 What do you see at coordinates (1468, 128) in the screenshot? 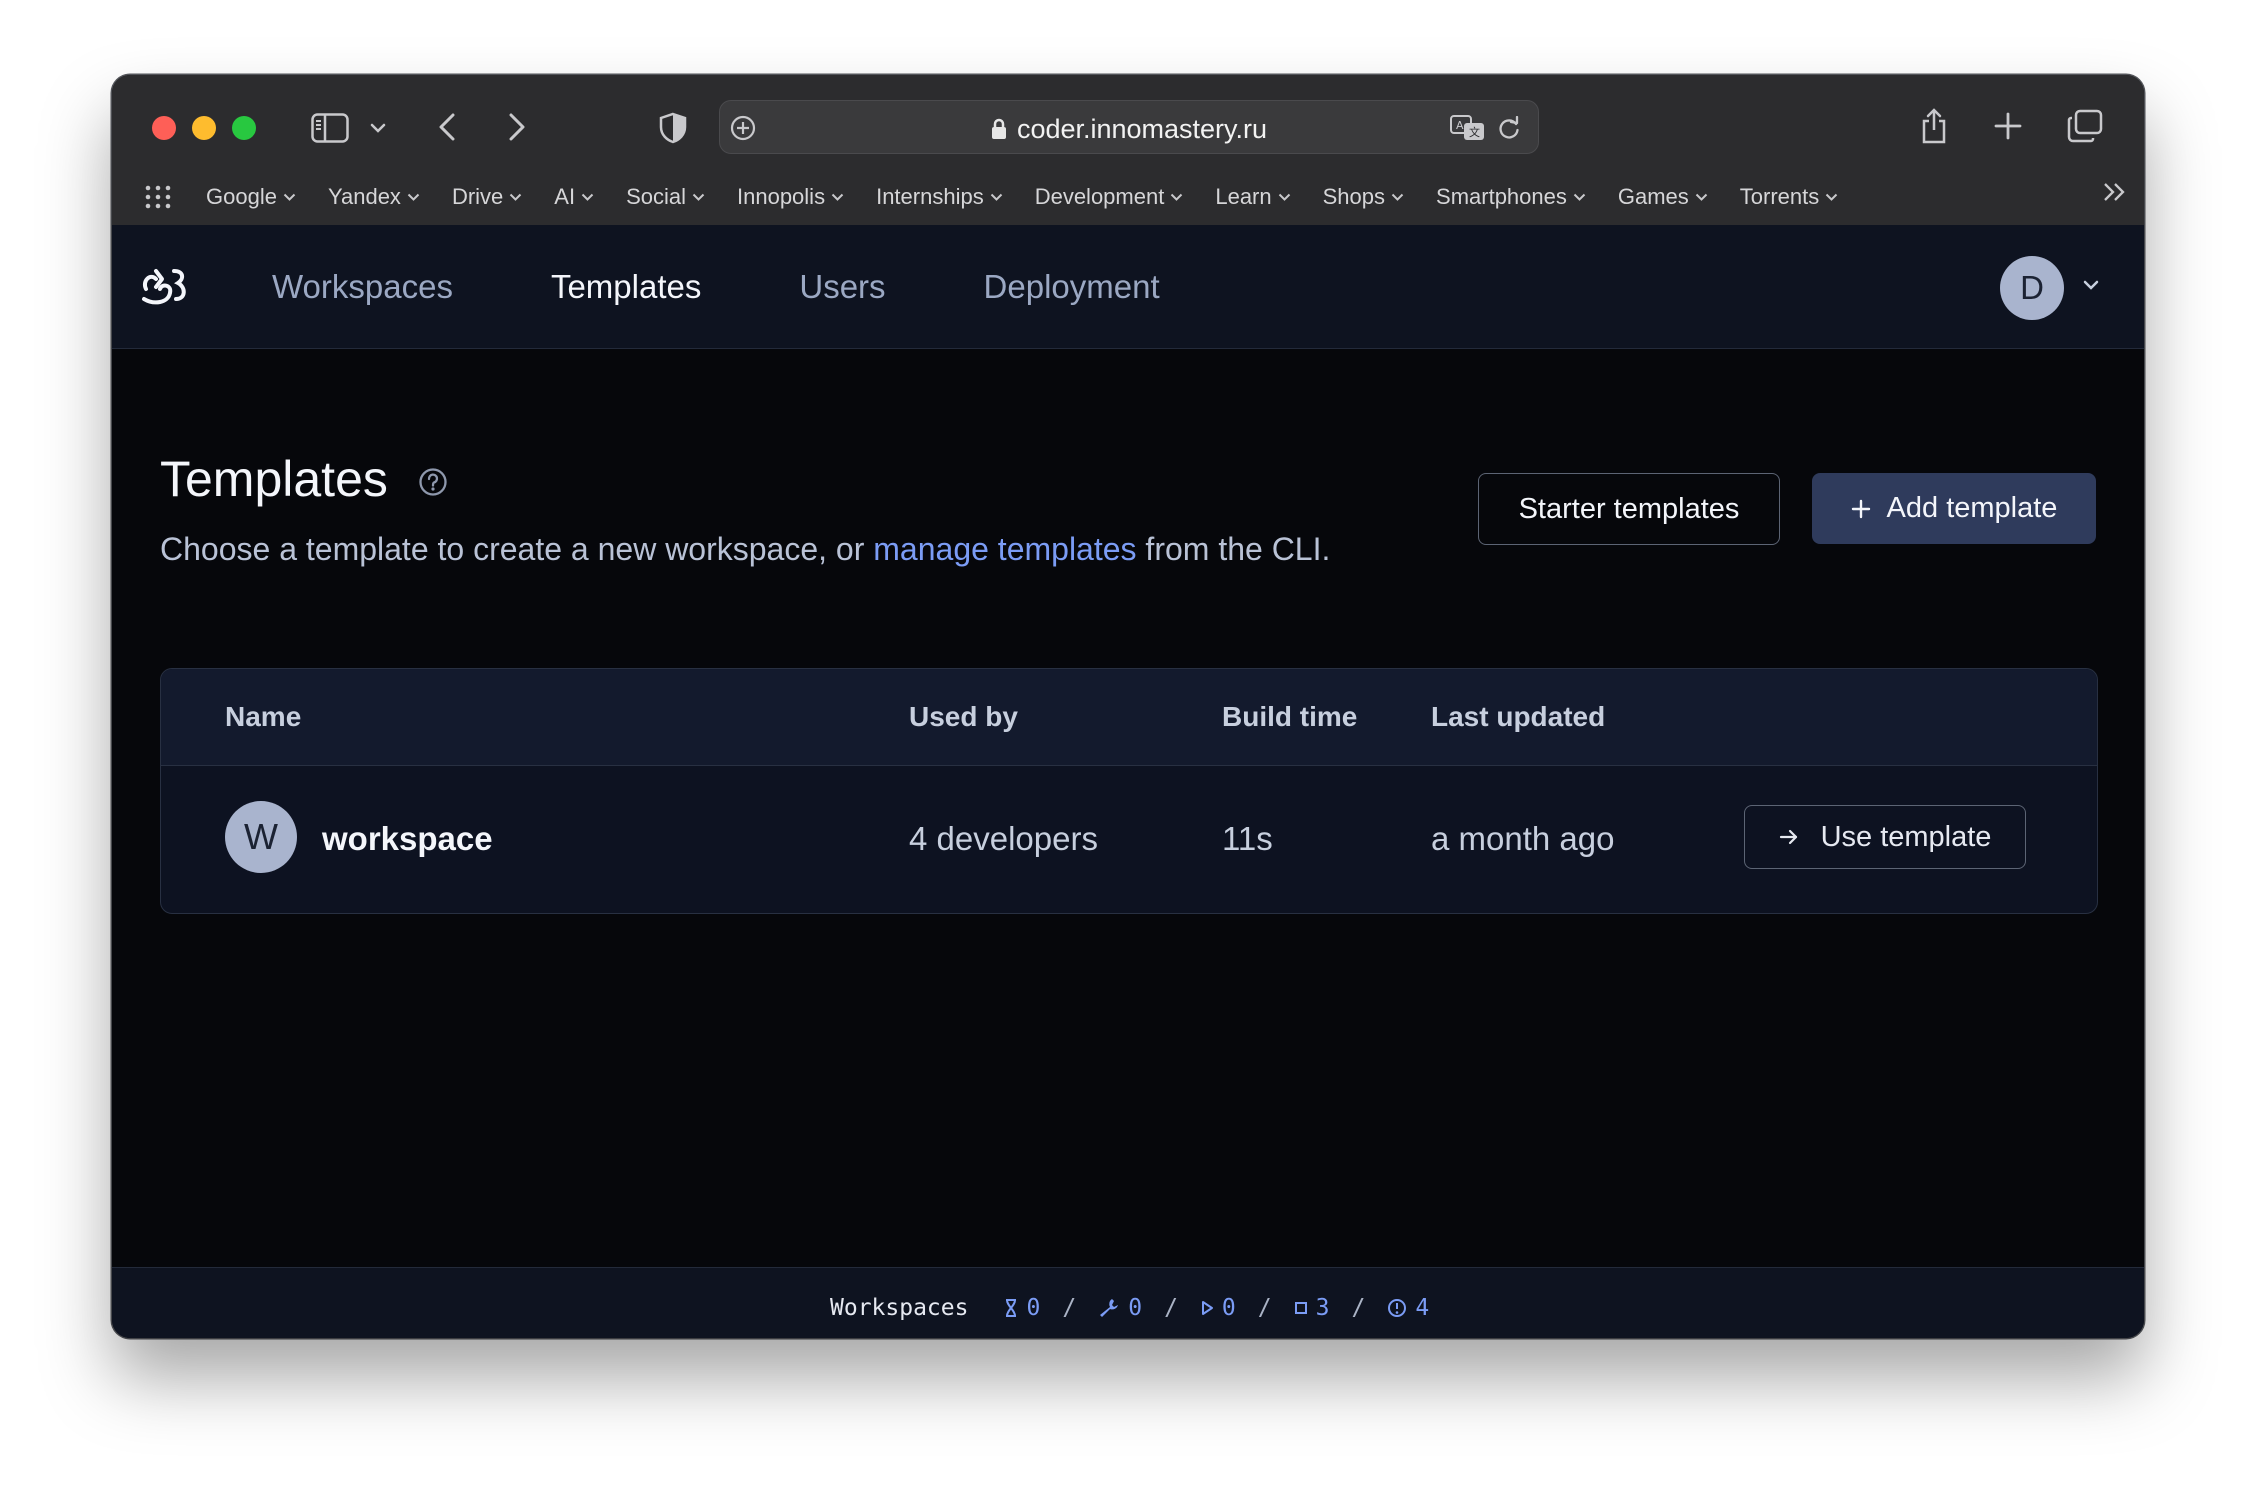
I see `translate-icon: A文` at bounding box center [1468, 128].